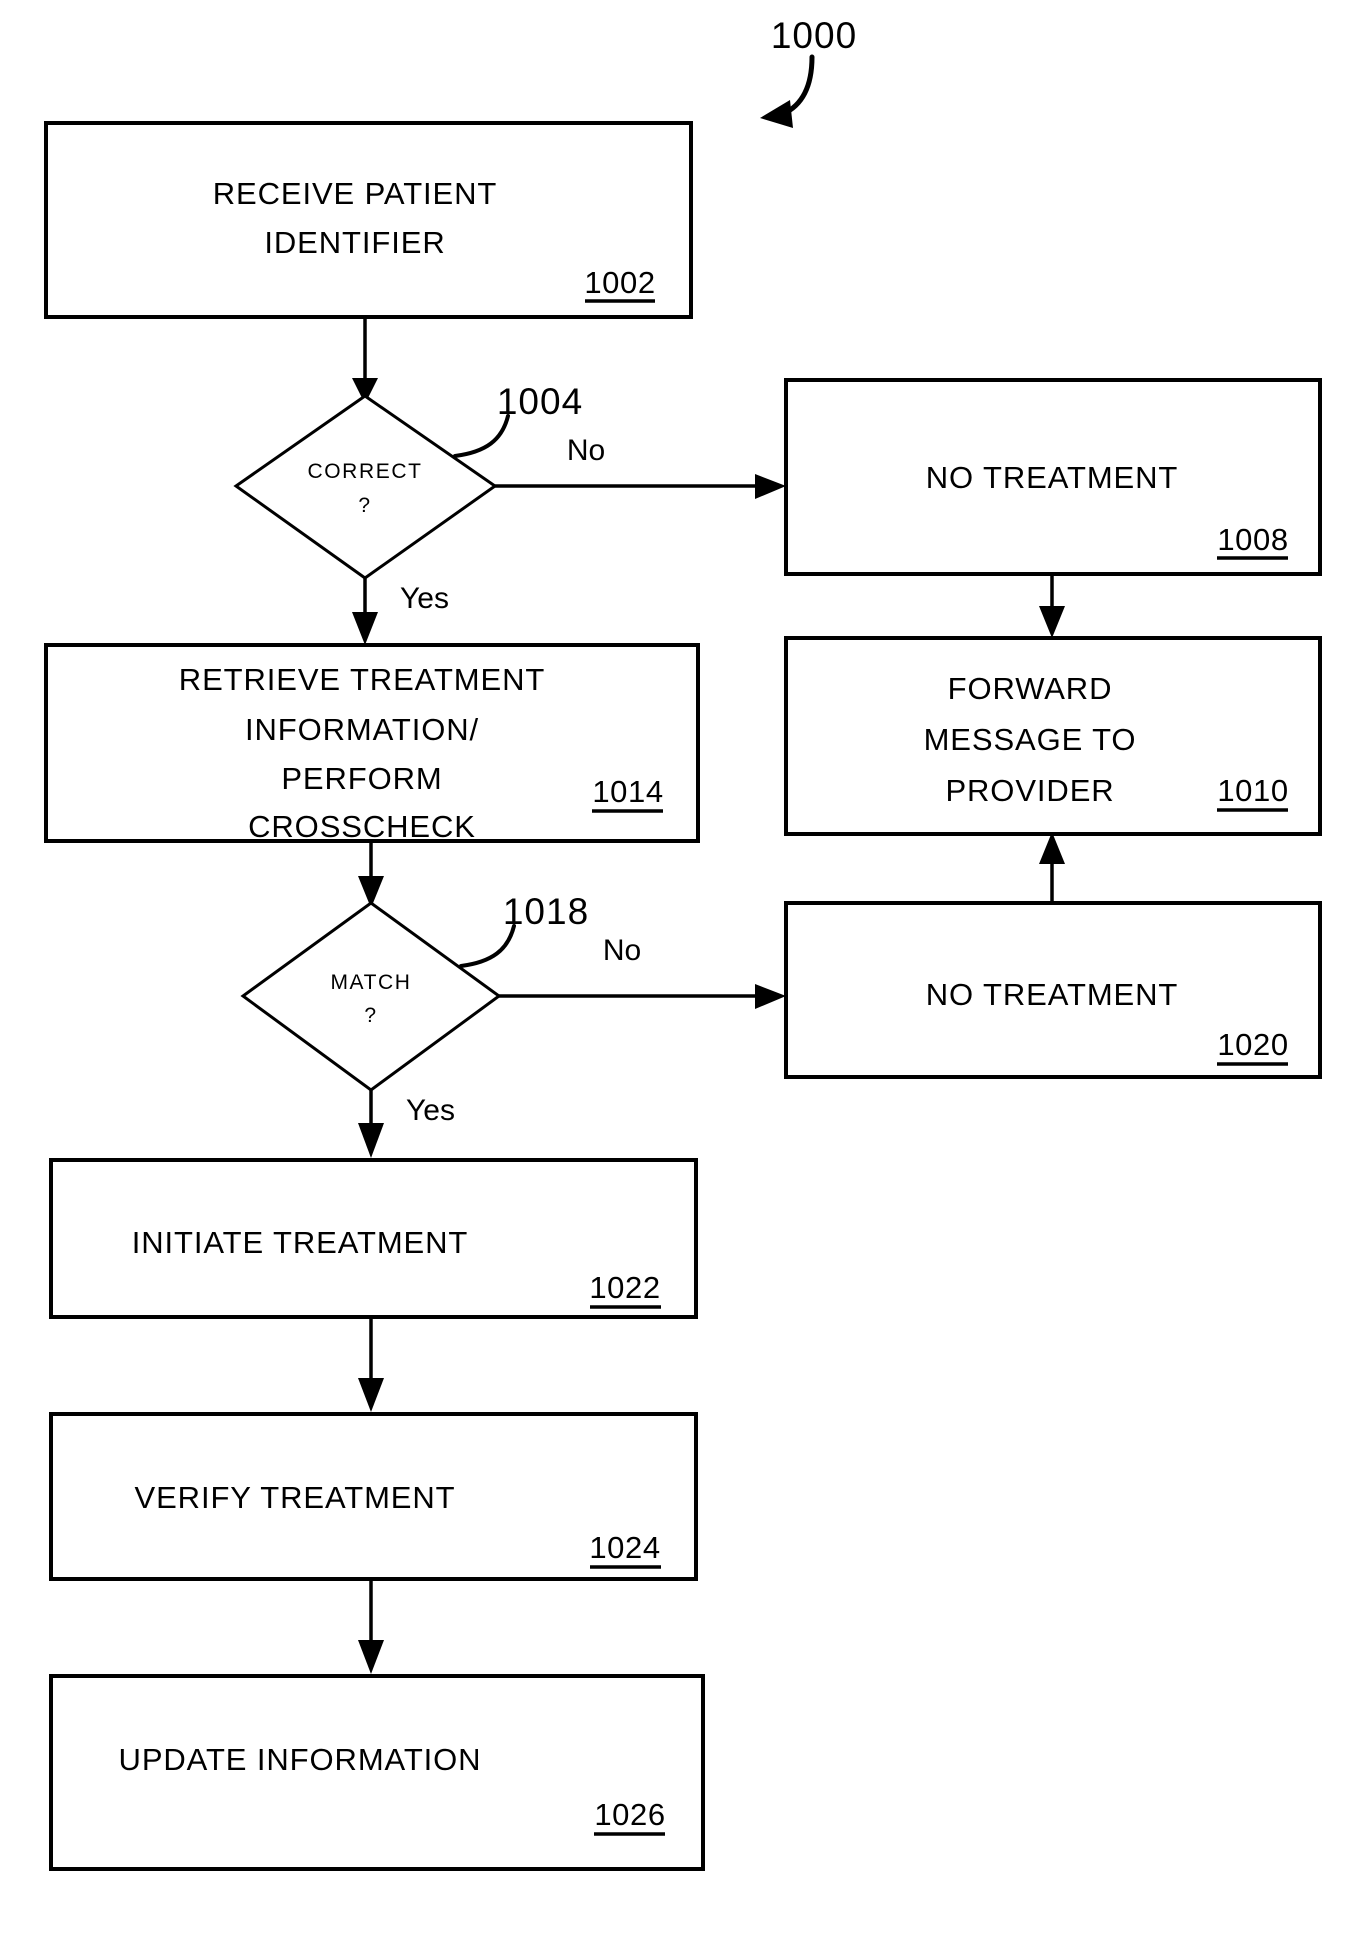  I want to click on edge-1004-to-1014: Yes, so click(400, 611).